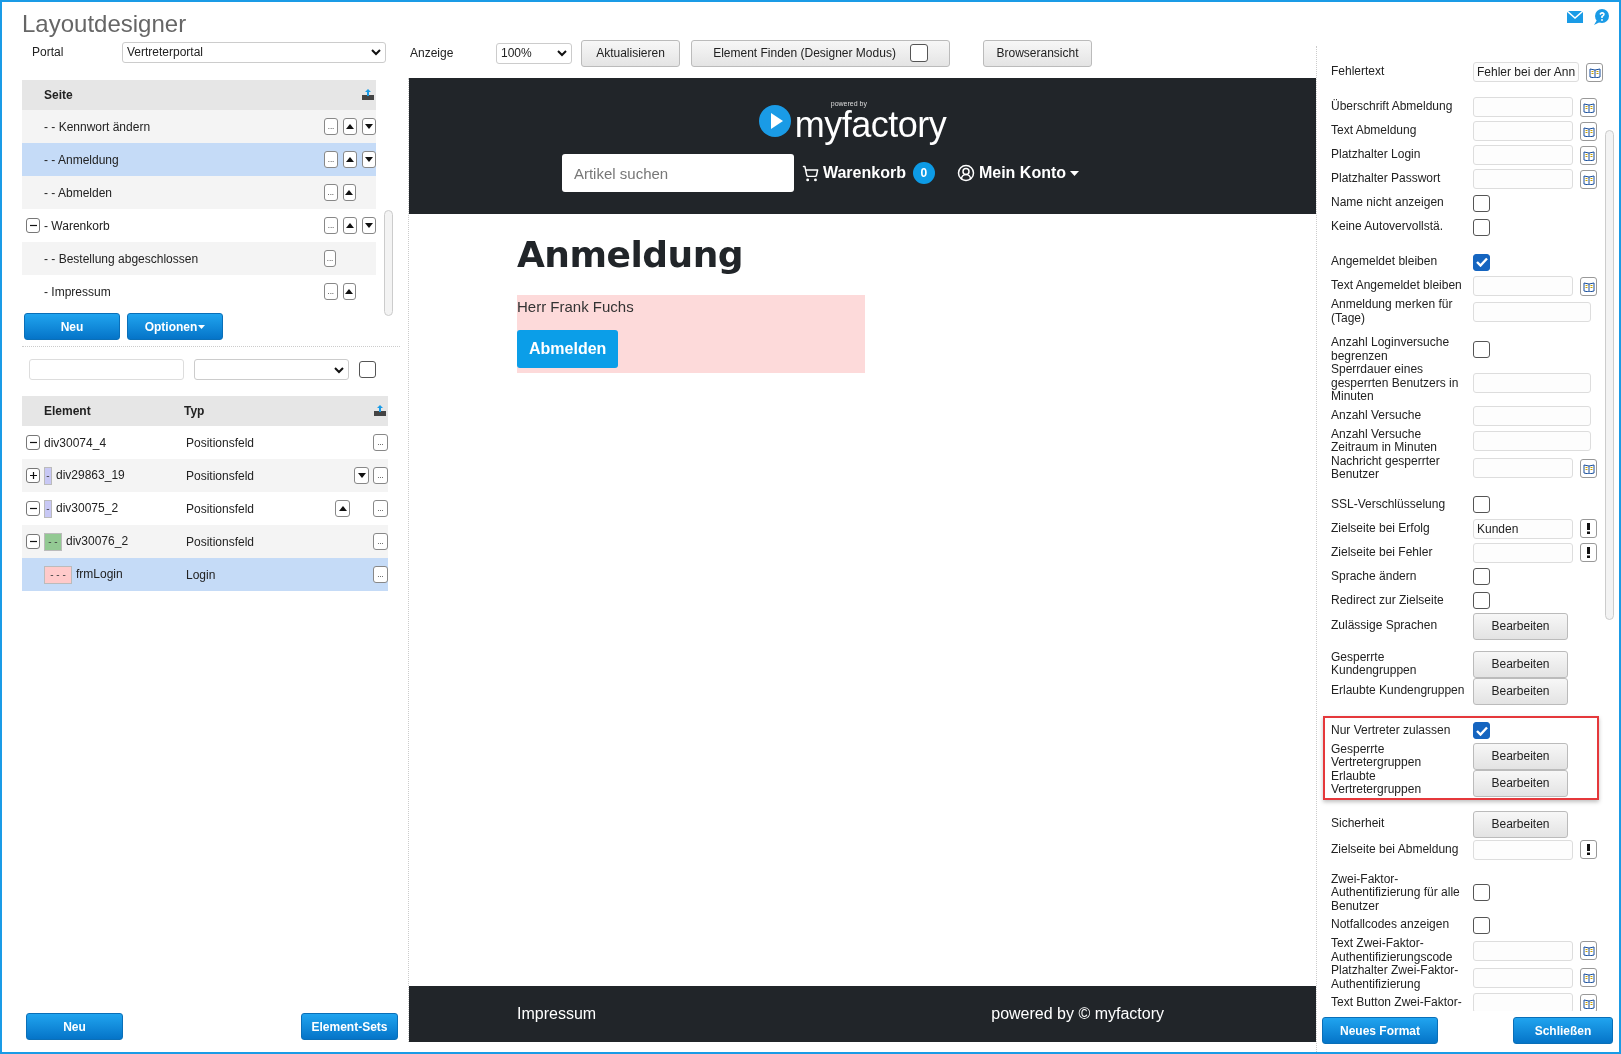  What do you see at coordinates (820, 53) in the screenshot?
I see `find-element-button: Element Finden (Designer Modus)` at bounding box center [820, 53].